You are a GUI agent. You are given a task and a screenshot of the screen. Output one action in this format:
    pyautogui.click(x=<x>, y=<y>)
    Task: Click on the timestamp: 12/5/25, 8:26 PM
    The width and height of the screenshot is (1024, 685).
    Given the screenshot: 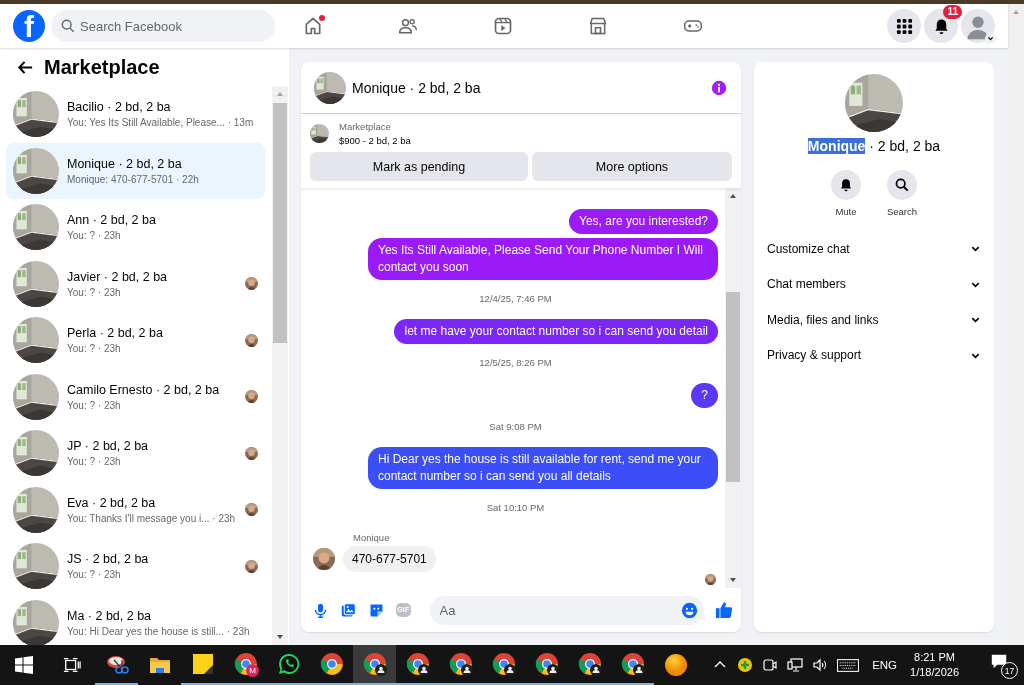 What is the action you would take?
    pyautogui.click(x=515, y=362)
    